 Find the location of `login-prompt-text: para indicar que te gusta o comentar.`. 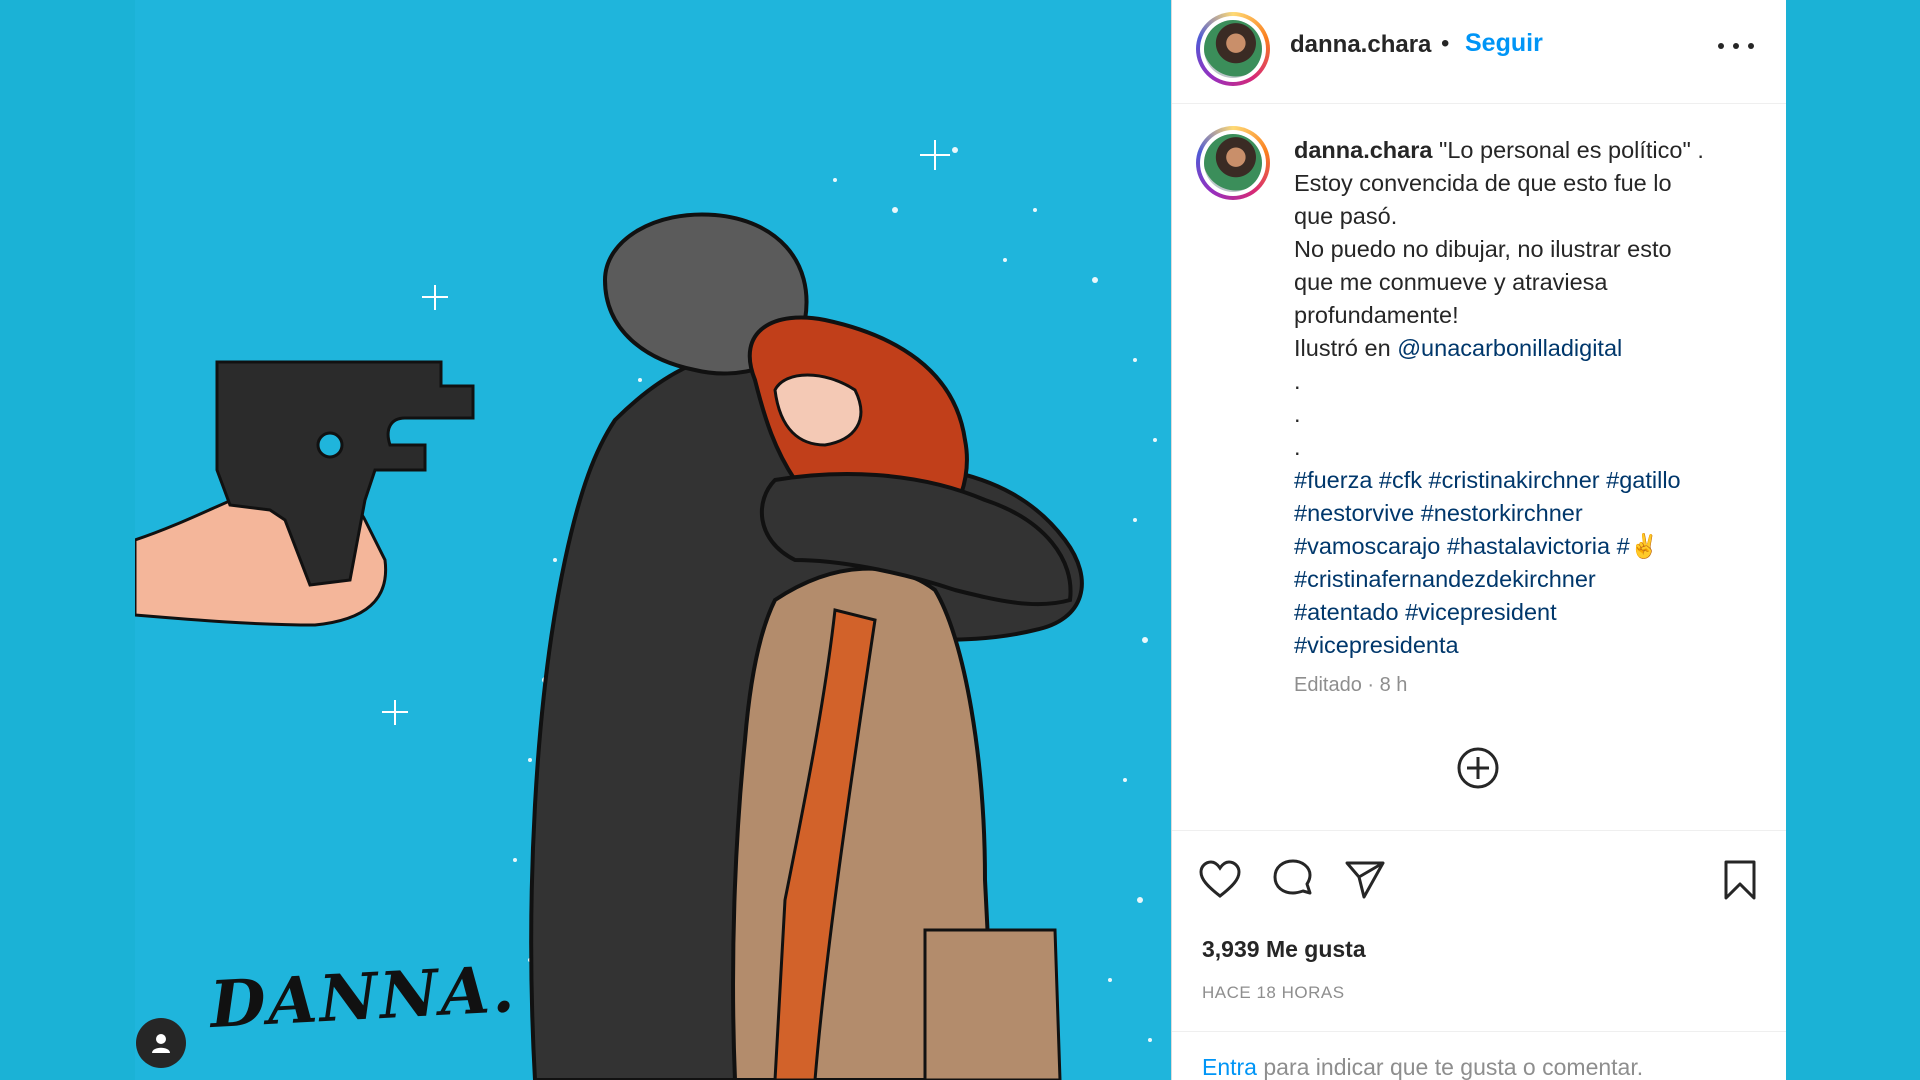

login-prompt-text: para indicar que te gusta o comentar. is located at coordinates (1450, 1067).